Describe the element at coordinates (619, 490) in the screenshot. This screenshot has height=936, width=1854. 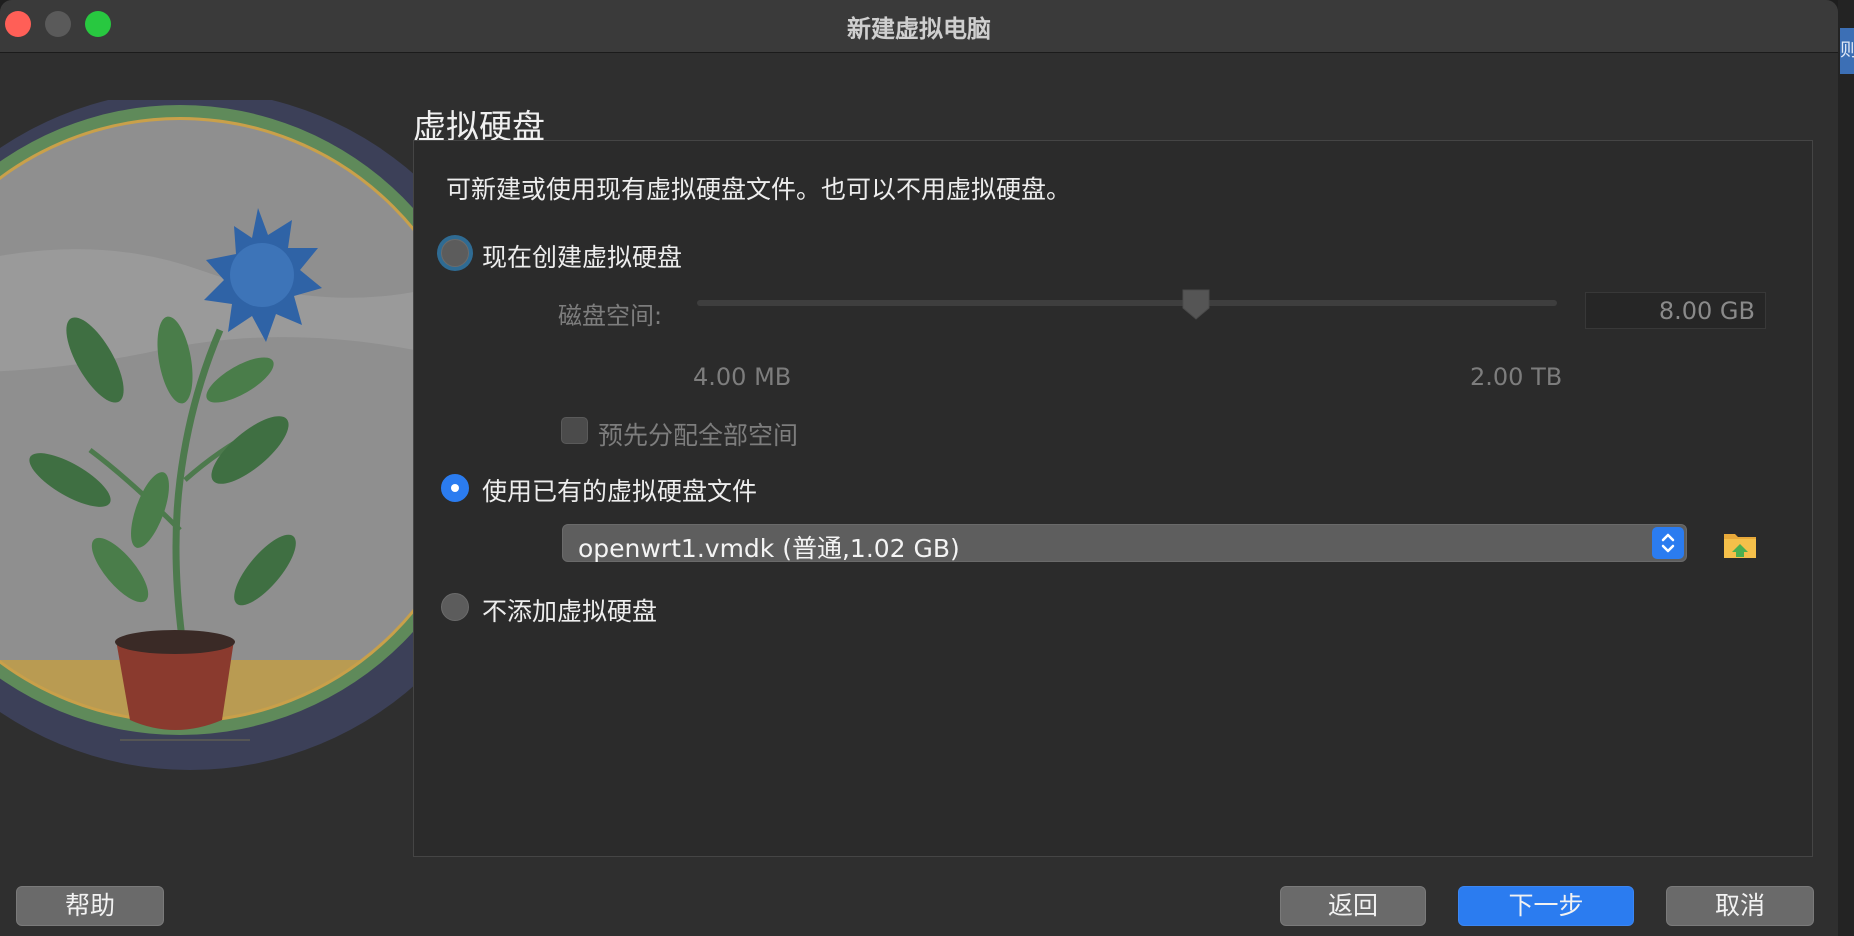
I see `use-existing-label: 使用已有的虚拟硬盘文件` at that location.